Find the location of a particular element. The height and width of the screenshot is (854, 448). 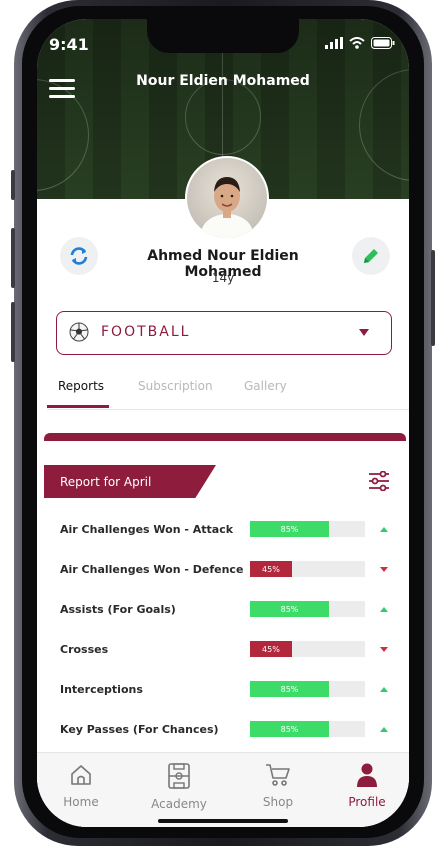

player-photo is located at coordinates (227, 207).